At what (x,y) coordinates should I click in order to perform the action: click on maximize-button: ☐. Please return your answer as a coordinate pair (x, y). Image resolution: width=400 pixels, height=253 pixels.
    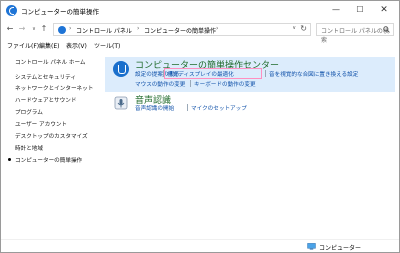
    Looking at the image, I should click on (360, 10).